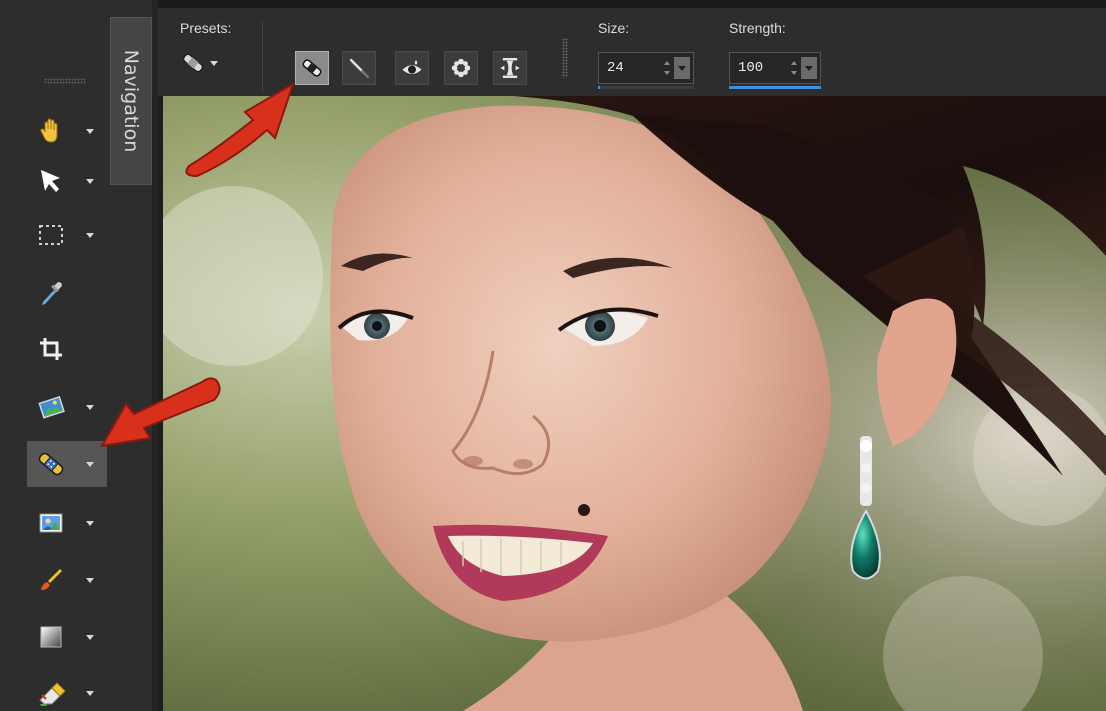 The height and width of the screenshot is (711, 1106). I want to click on toothbrush-button, so click(359, 68).